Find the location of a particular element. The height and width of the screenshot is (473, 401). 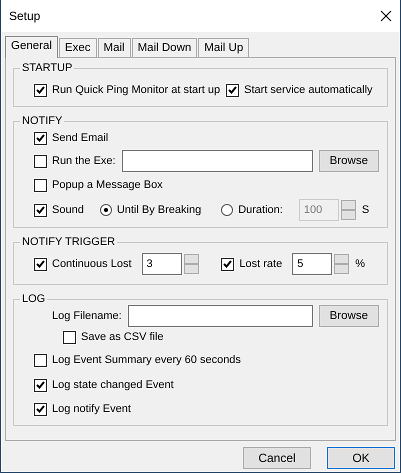

field-label: % is located at coordinates (360, 264).